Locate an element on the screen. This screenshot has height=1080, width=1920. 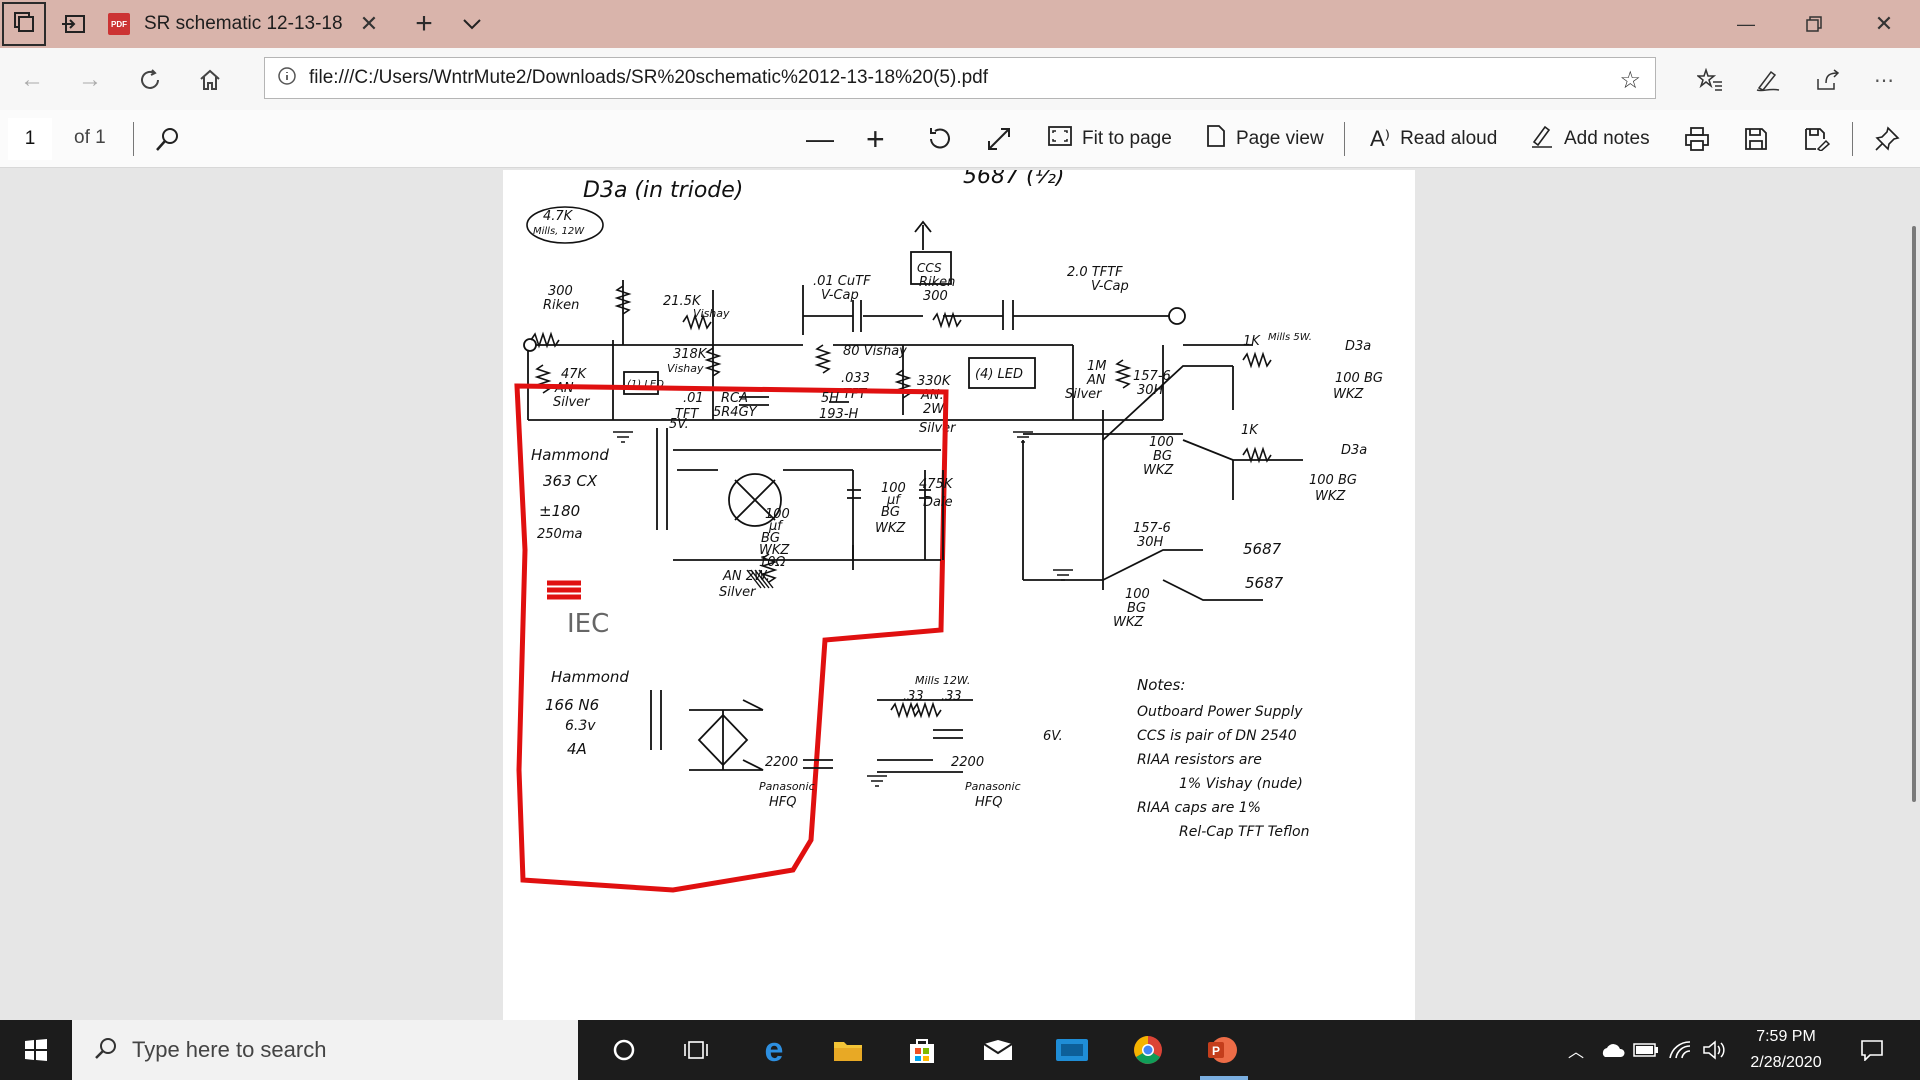
active-app-indicator is located at coordinates (1224, 1078).